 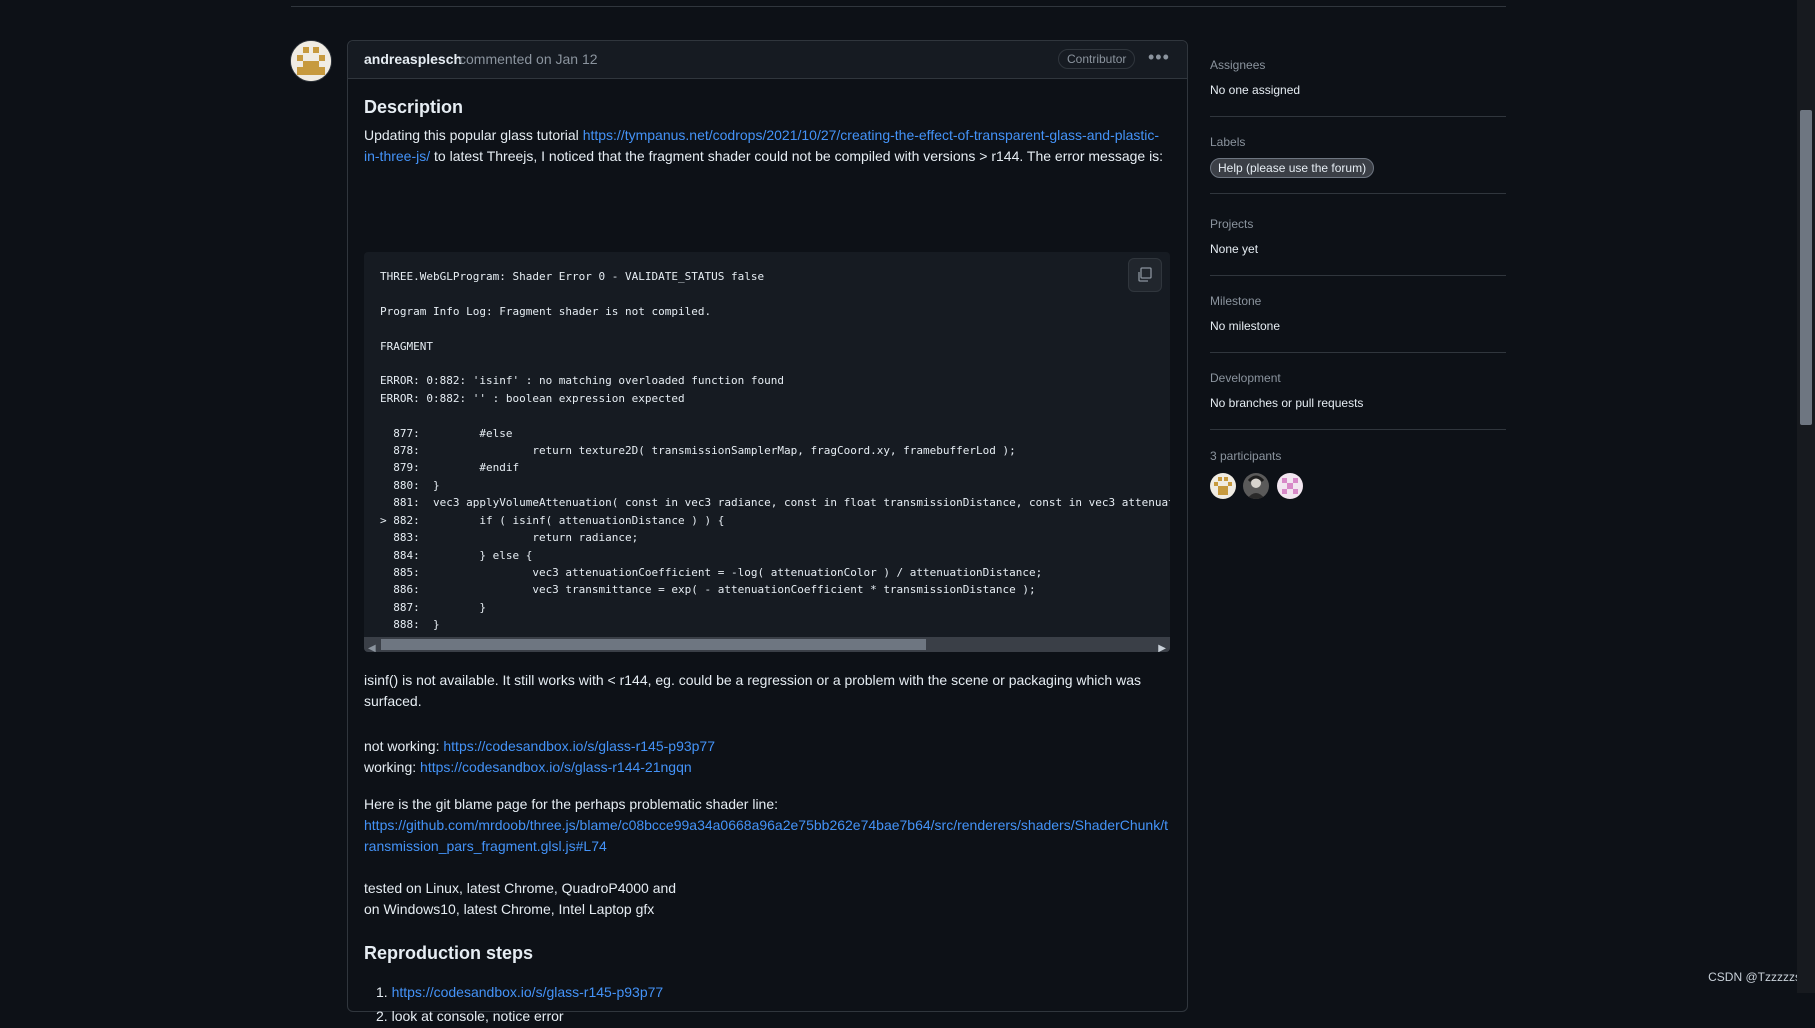 What do you see at coordinates (311, 61) in the screenshot?
I see `author-avatar` at bounding box center [311, 61].